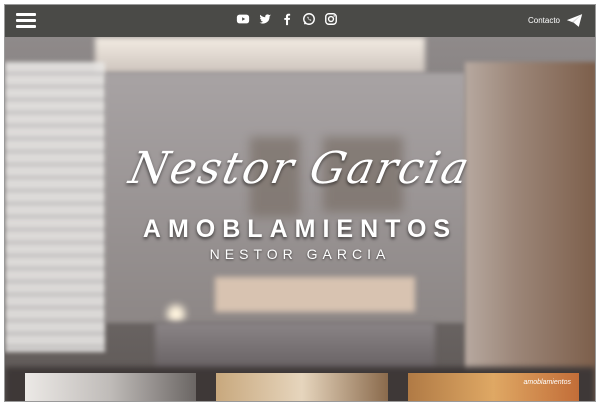  I want to click on bedside-lamp, so click(176, 314).